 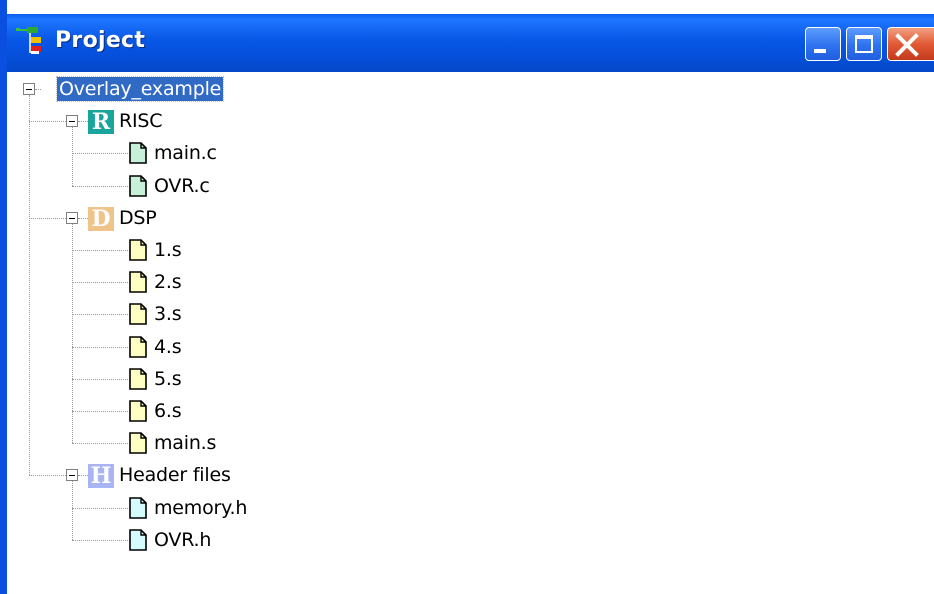 I want to click on file-item: main.s, so click(x=185, y=443).